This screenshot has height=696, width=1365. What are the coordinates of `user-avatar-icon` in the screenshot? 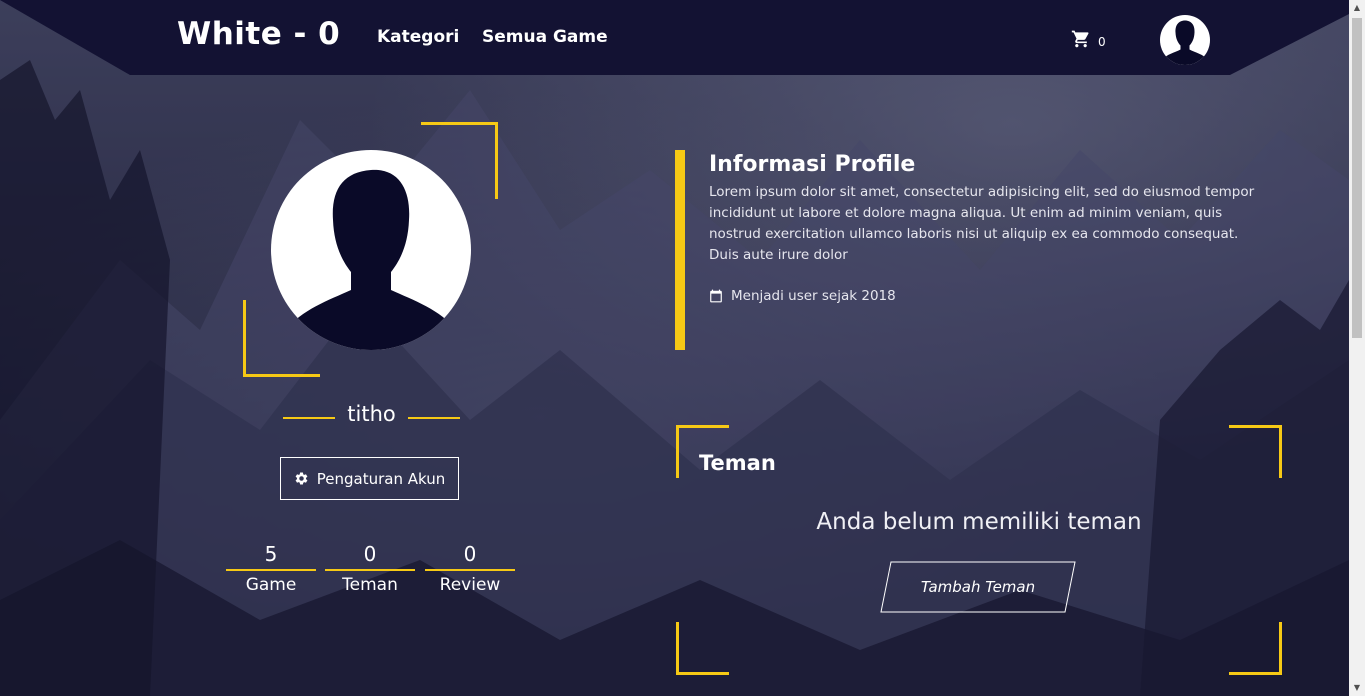 It's located at (1185, 40).